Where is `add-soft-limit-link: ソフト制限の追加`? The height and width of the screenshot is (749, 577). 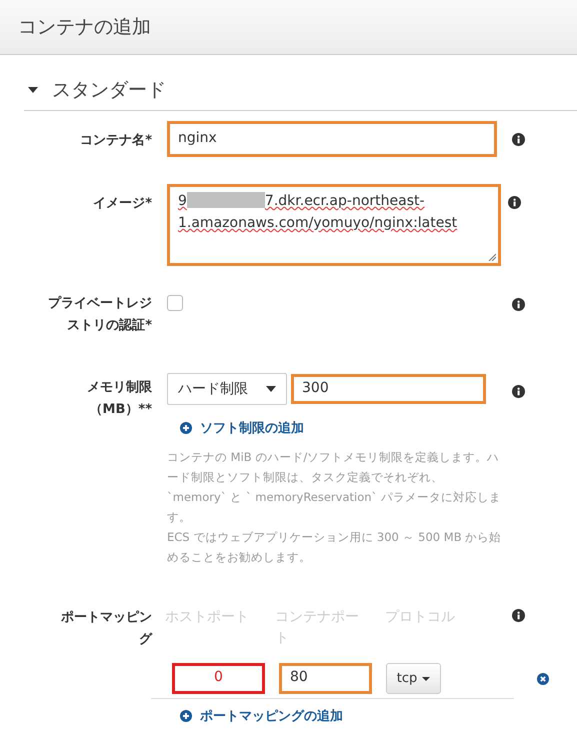 add-soft-limit-link: ソフト制限の追加 is located at coordinates (242, 428).